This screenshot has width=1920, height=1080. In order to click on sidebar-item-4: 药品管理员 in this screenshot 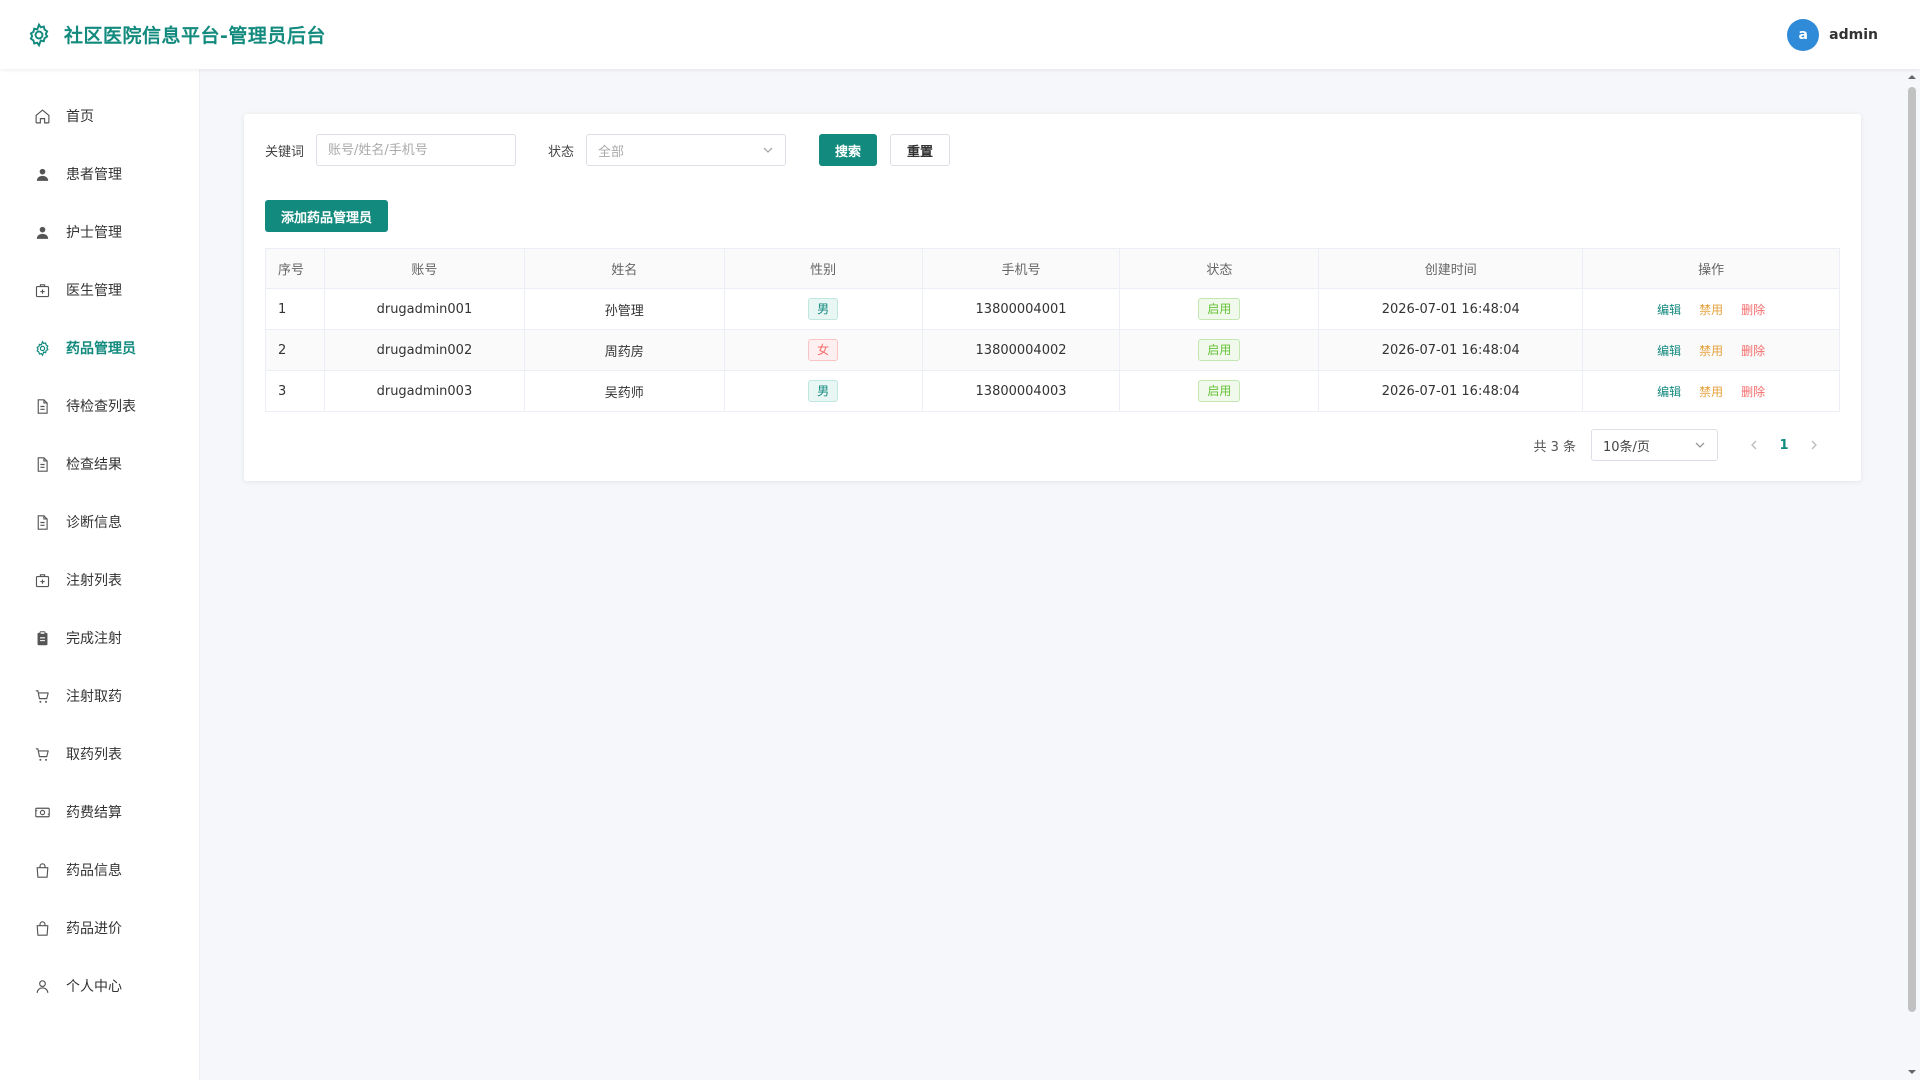, I will do `click(99, 348)`.